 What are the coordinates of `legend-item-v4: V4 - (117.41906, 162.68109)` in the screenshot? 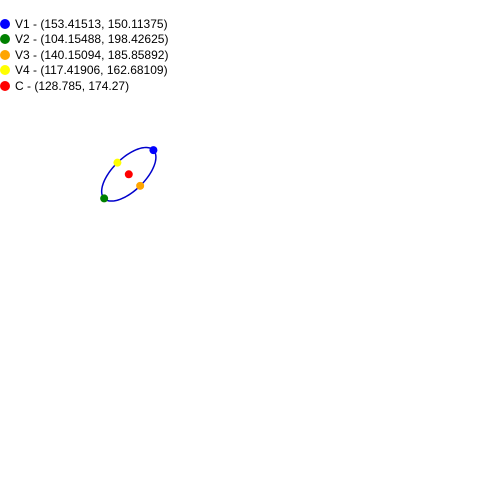 It's located at (84, 71).